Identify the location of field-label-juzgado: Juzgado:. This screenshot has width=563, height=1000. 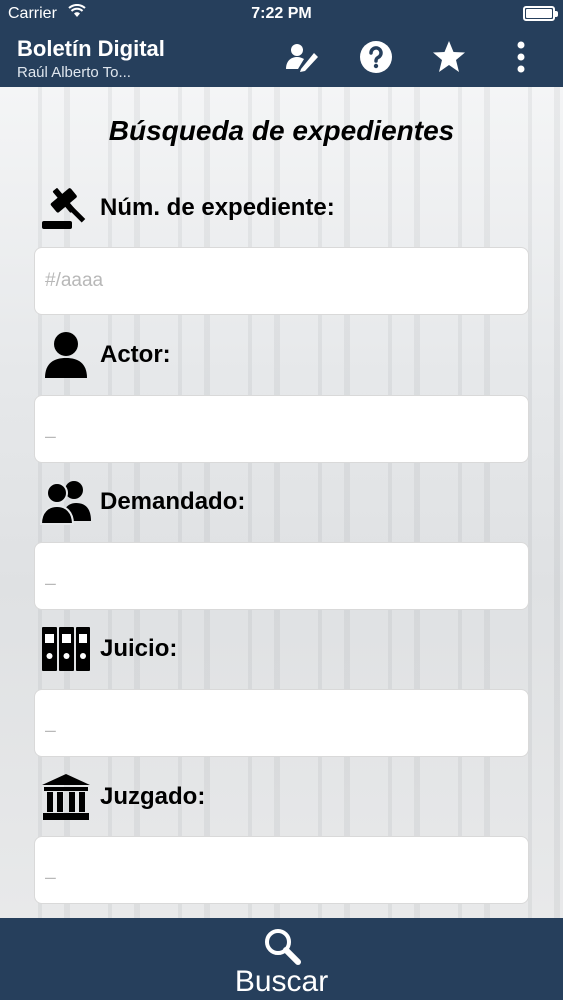
(122, 797).